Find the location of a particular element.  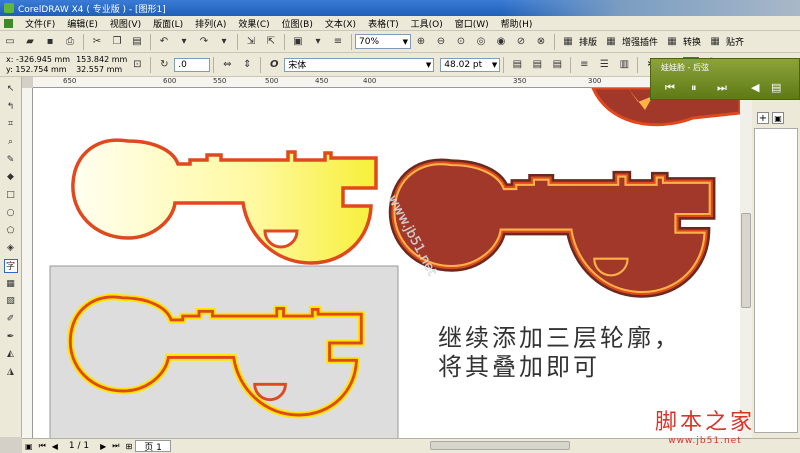

open-folder-icon: ▰ is located at coordinates (30, 42).